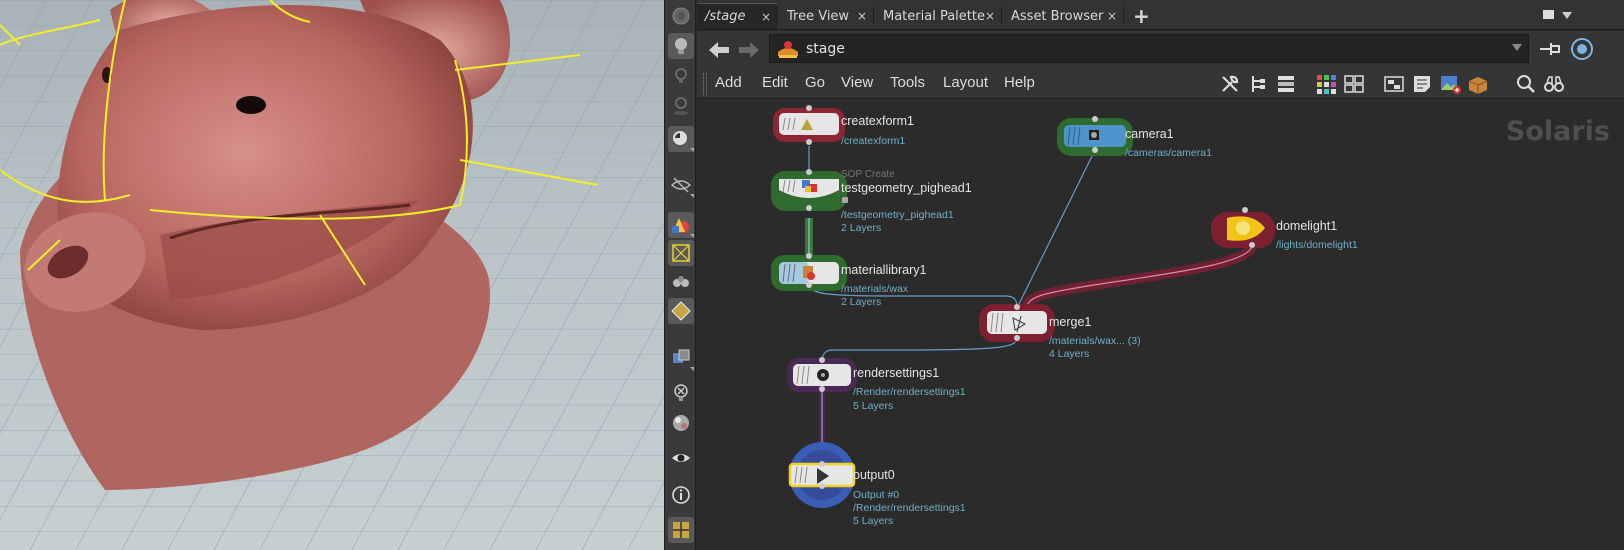 This screenshot has height=550, width=1624. What do you see at coordinates (1526, 84) in the screenshot?
I see `search-icon` at bounding box center [1526, 84].